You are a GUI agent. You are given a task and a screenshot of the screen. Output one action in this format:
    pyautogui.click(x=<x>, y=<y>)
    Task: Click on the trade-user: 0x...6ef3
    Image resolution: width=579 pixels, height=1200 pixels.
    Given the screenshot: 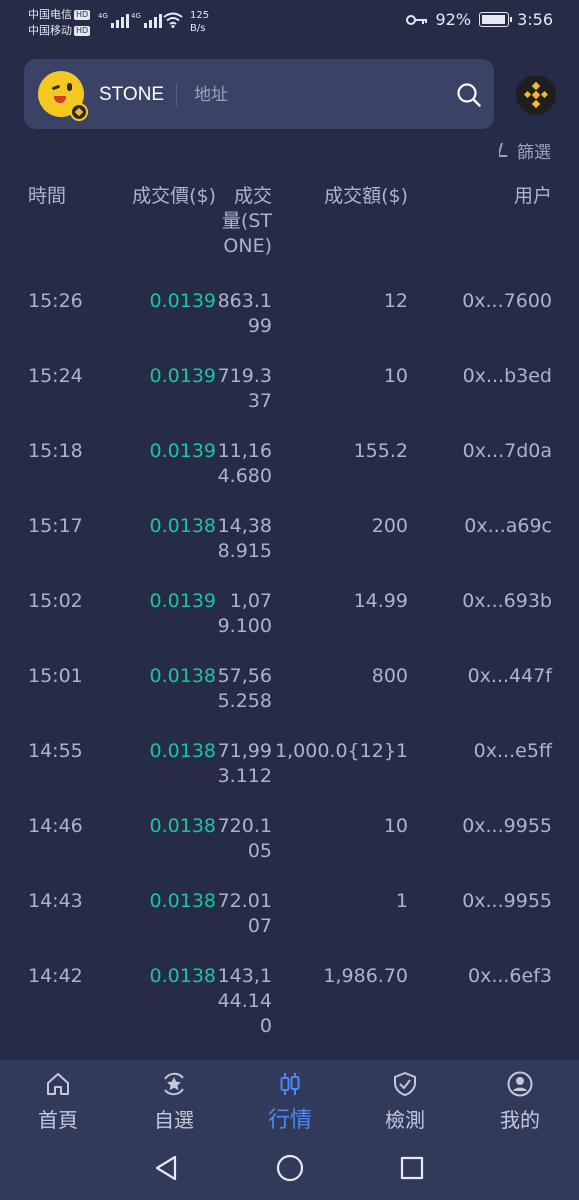 What is the action you would take?
    pyautogui.click(x=486, y=976)
    